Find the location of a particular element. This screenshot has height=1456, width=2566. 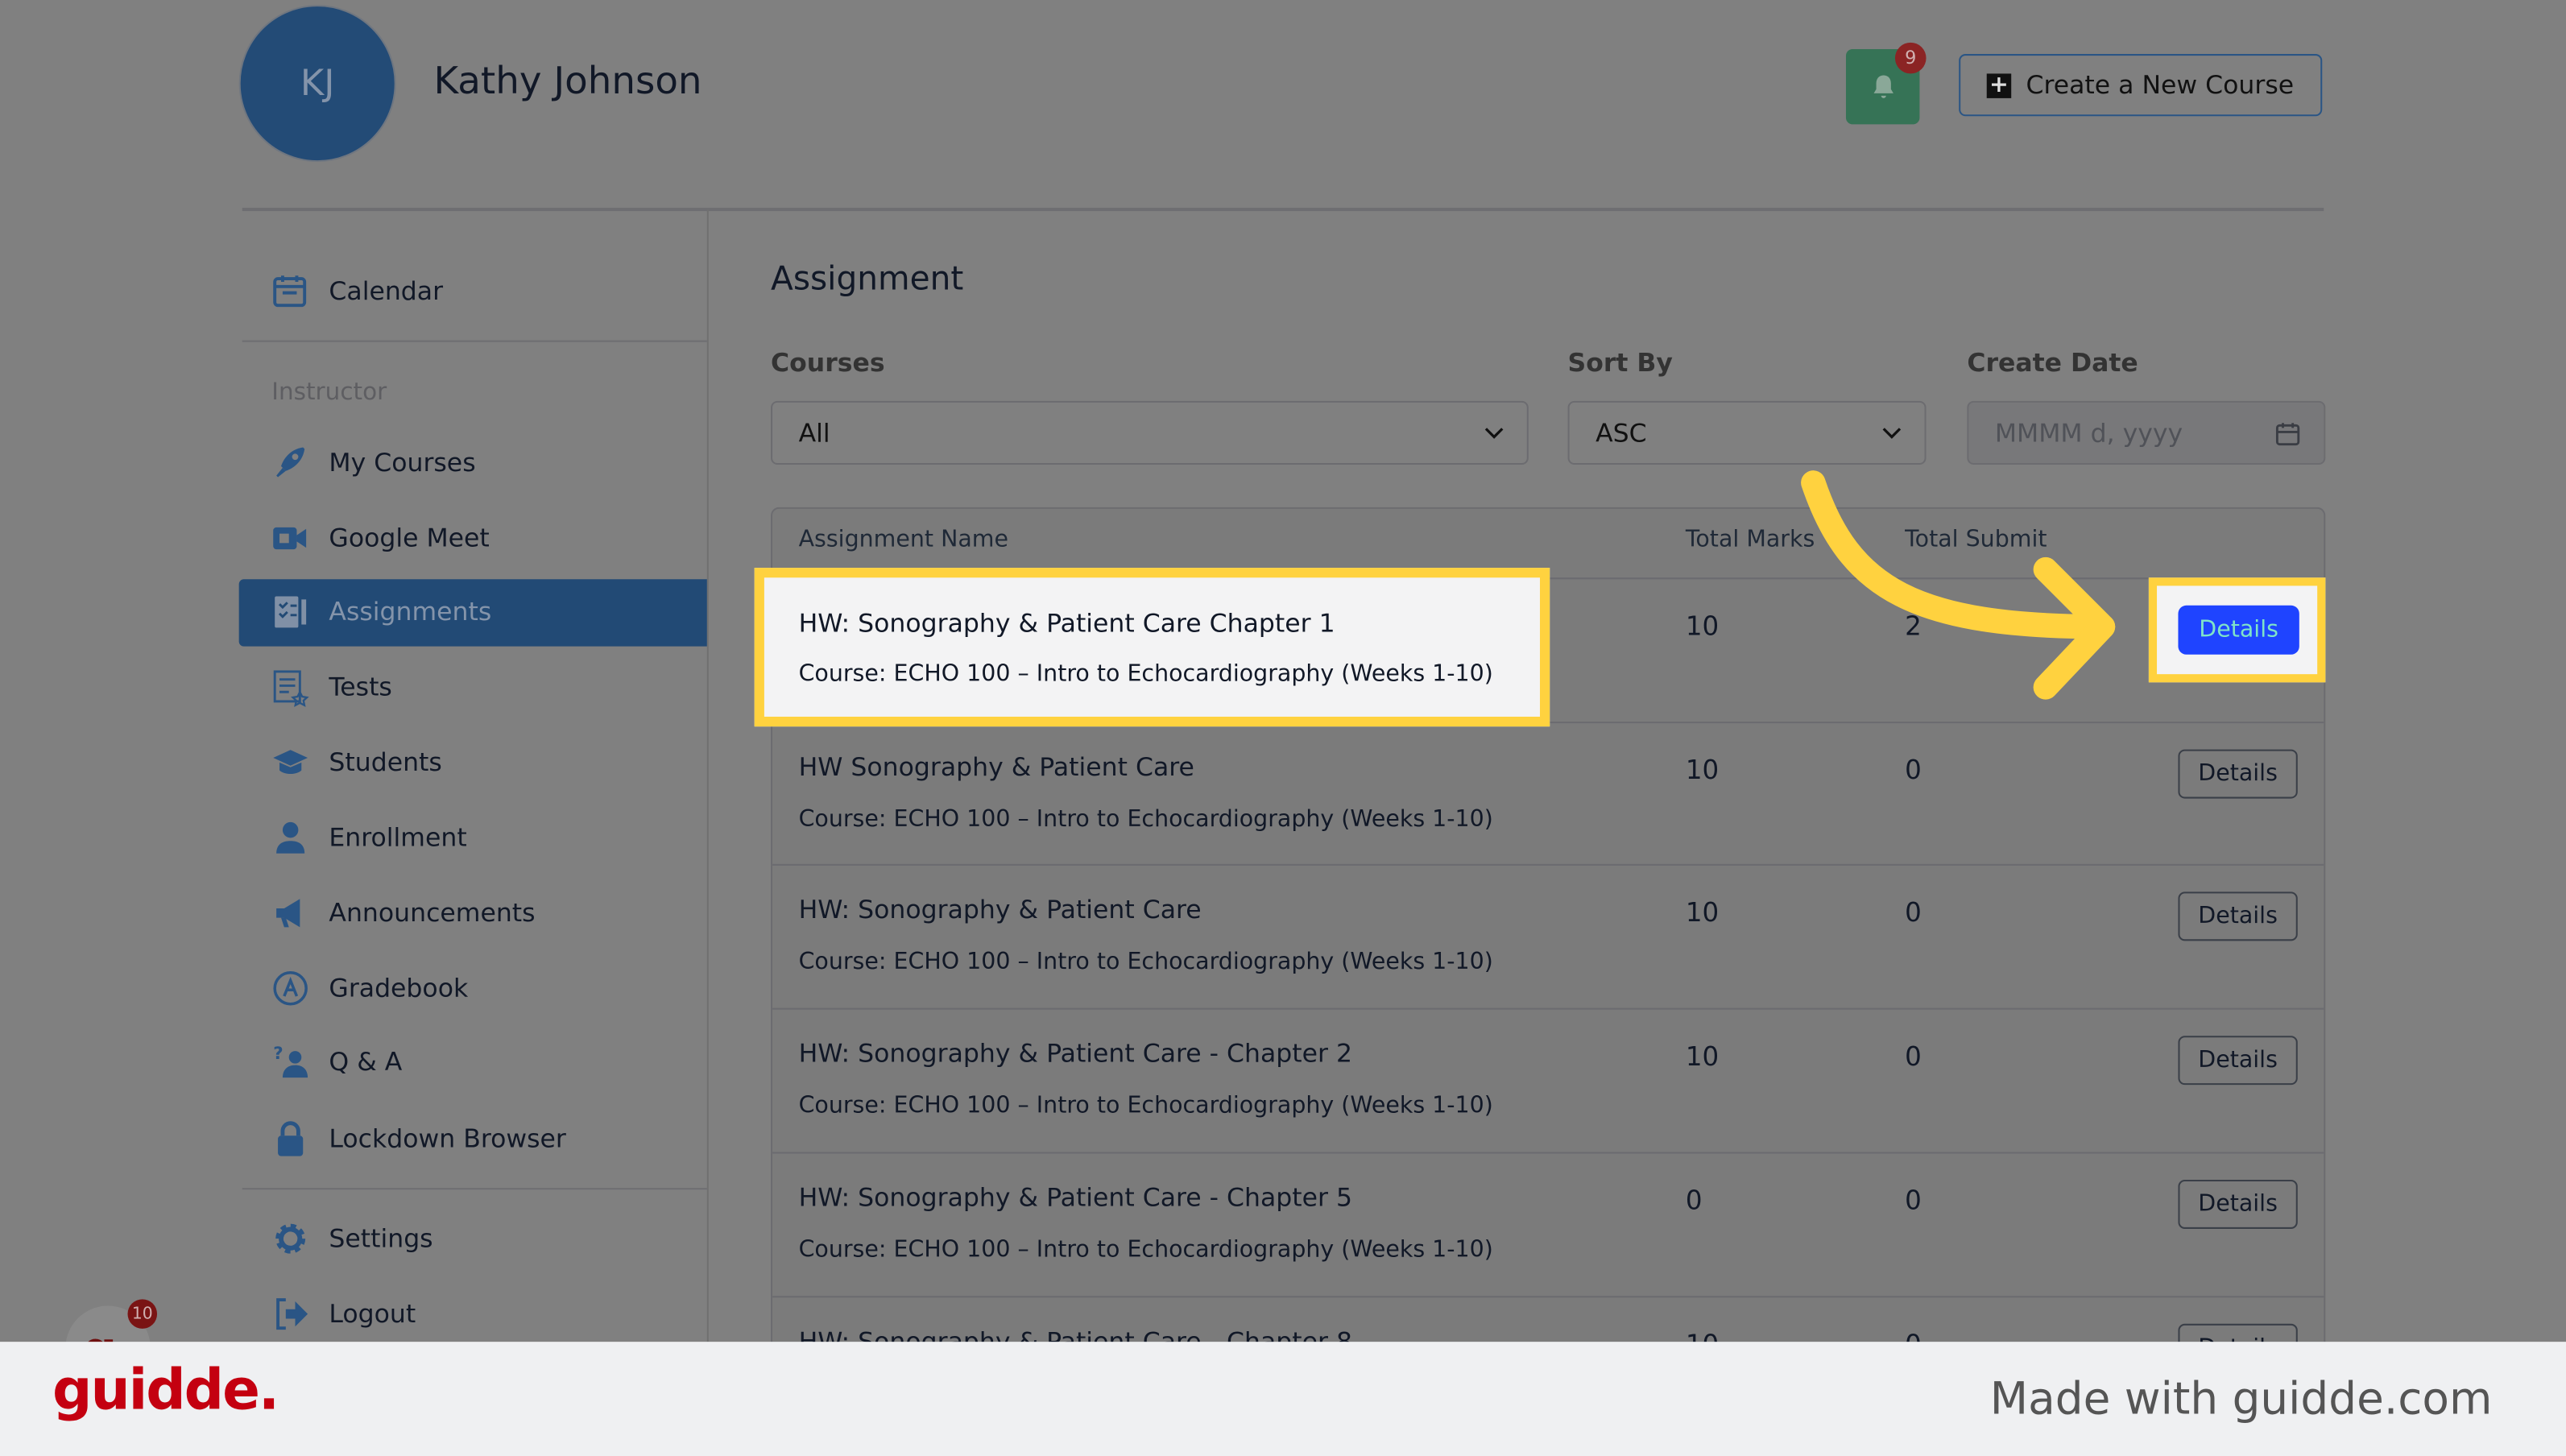

notification-badge: 9 is located at coordinates (1910, 58).